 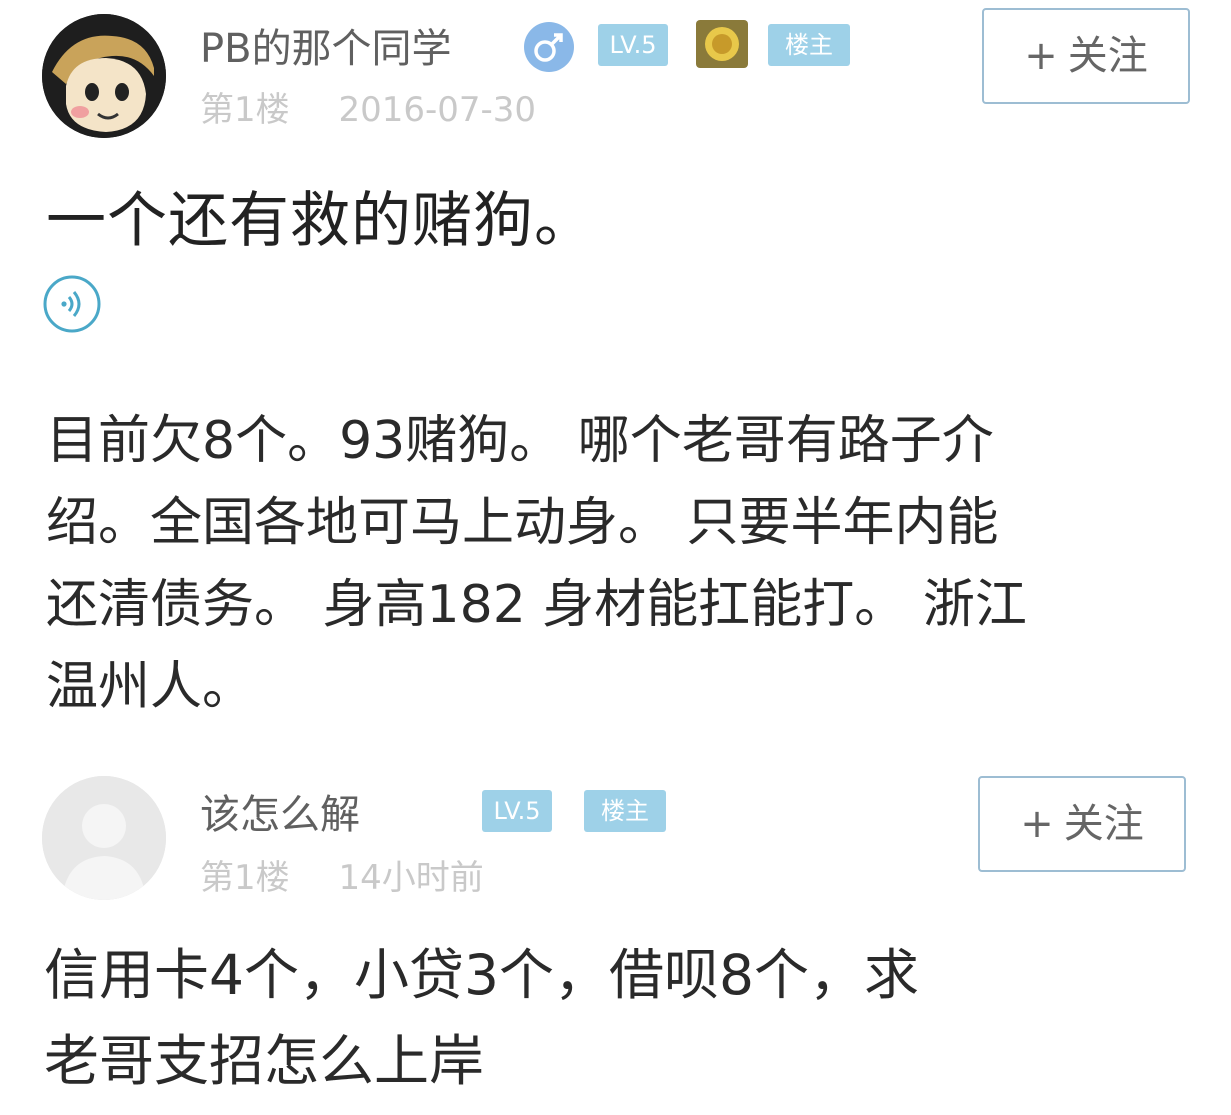 I want to click on post-title: 一个还有救的赌狗。, so click(x=320, y=221).